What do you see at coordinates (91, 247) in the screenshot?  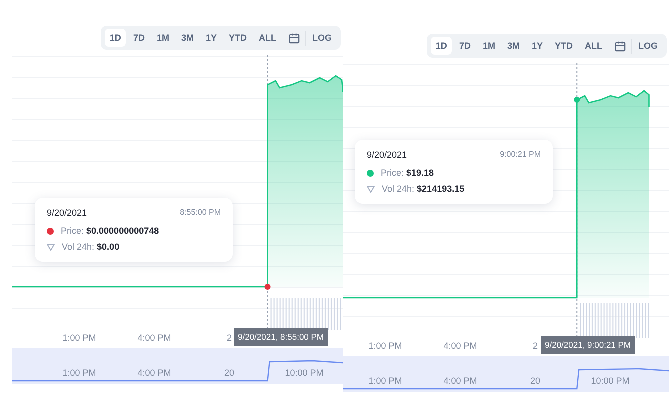 I see `volume-text: Vol 24h: $0.00` at bounding box center [91, 247].